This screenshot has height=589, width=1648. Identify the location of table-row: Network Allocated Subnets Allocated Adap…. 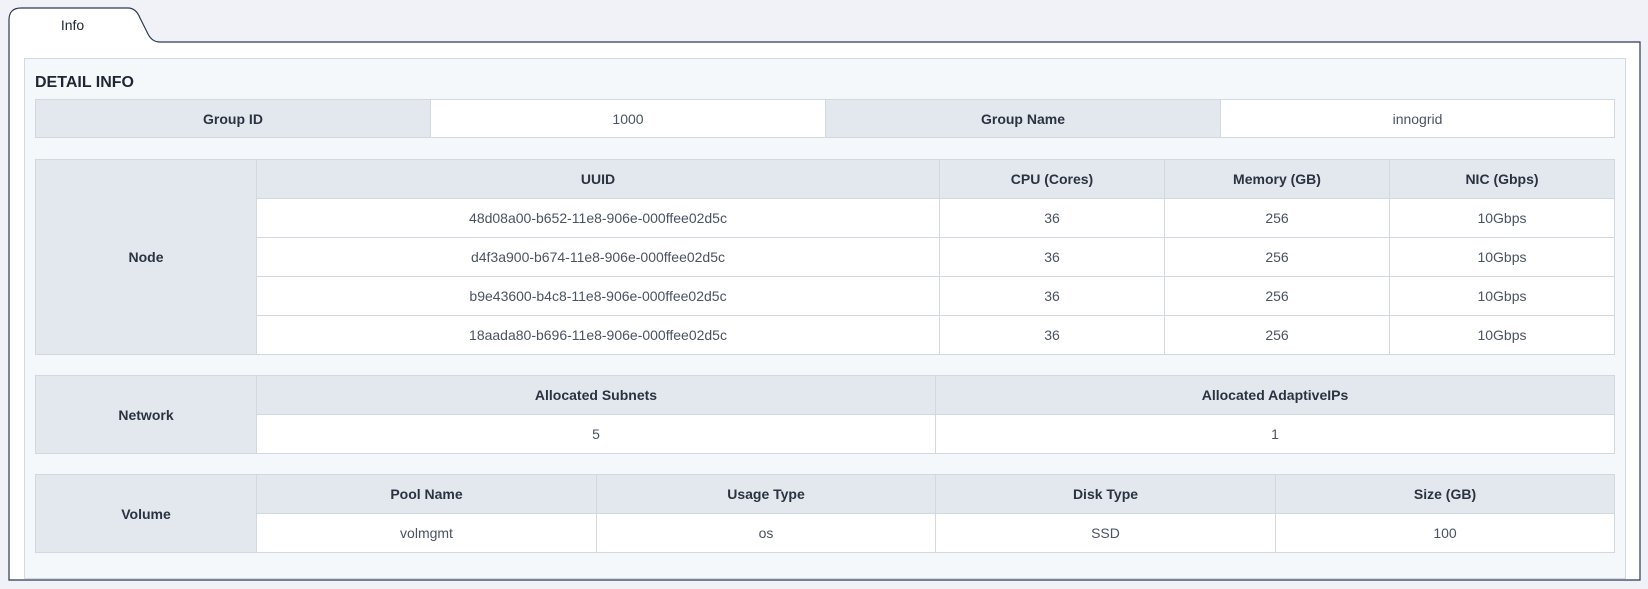
(825, 414).